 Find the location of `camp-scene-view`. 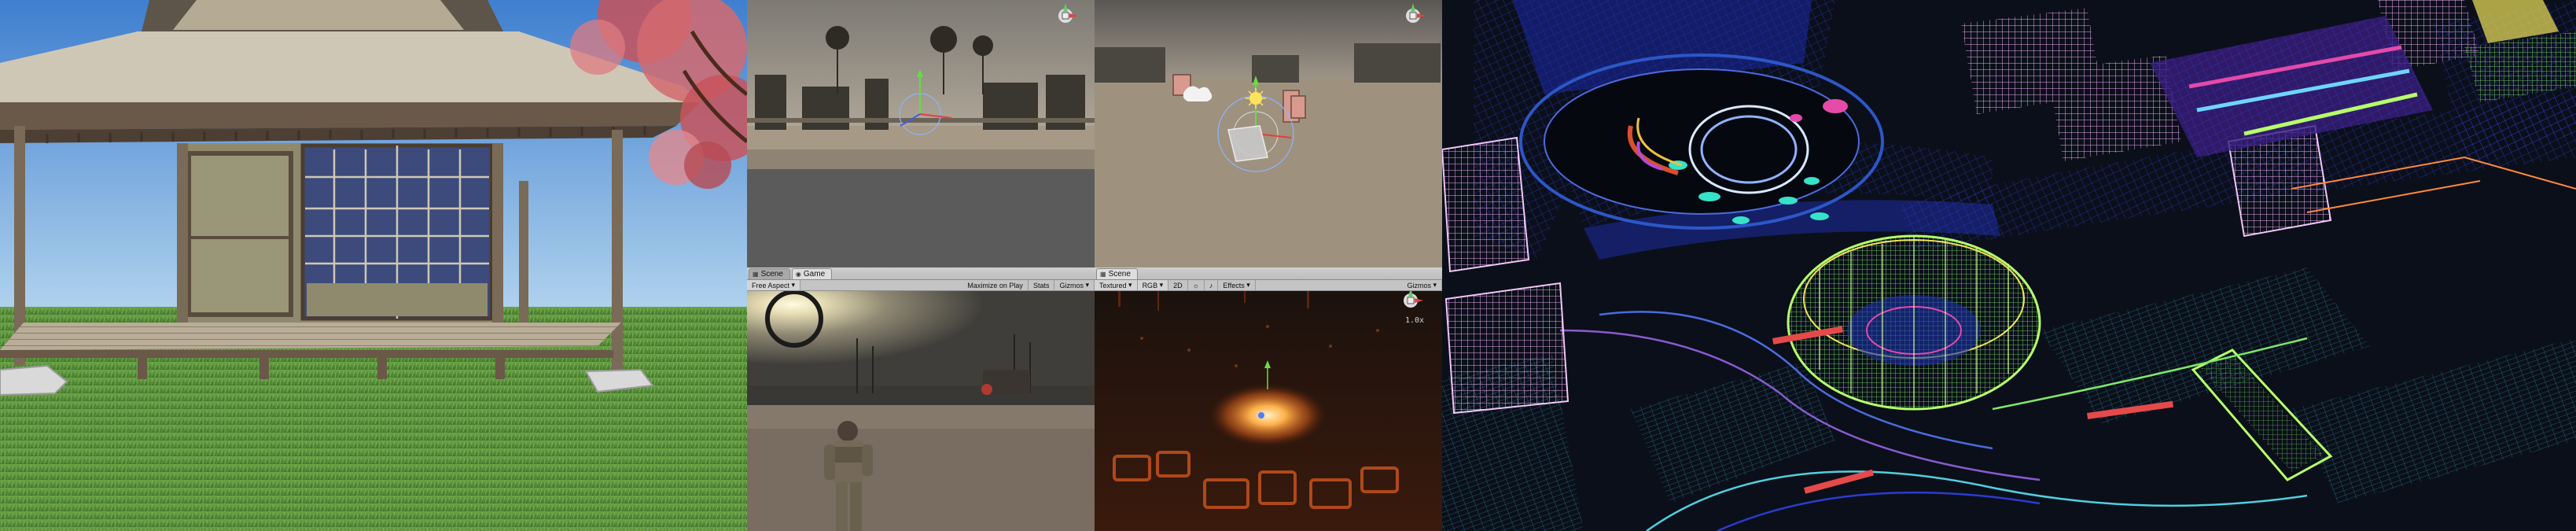

camp-scene-view is located at coordinates (1268, 133).